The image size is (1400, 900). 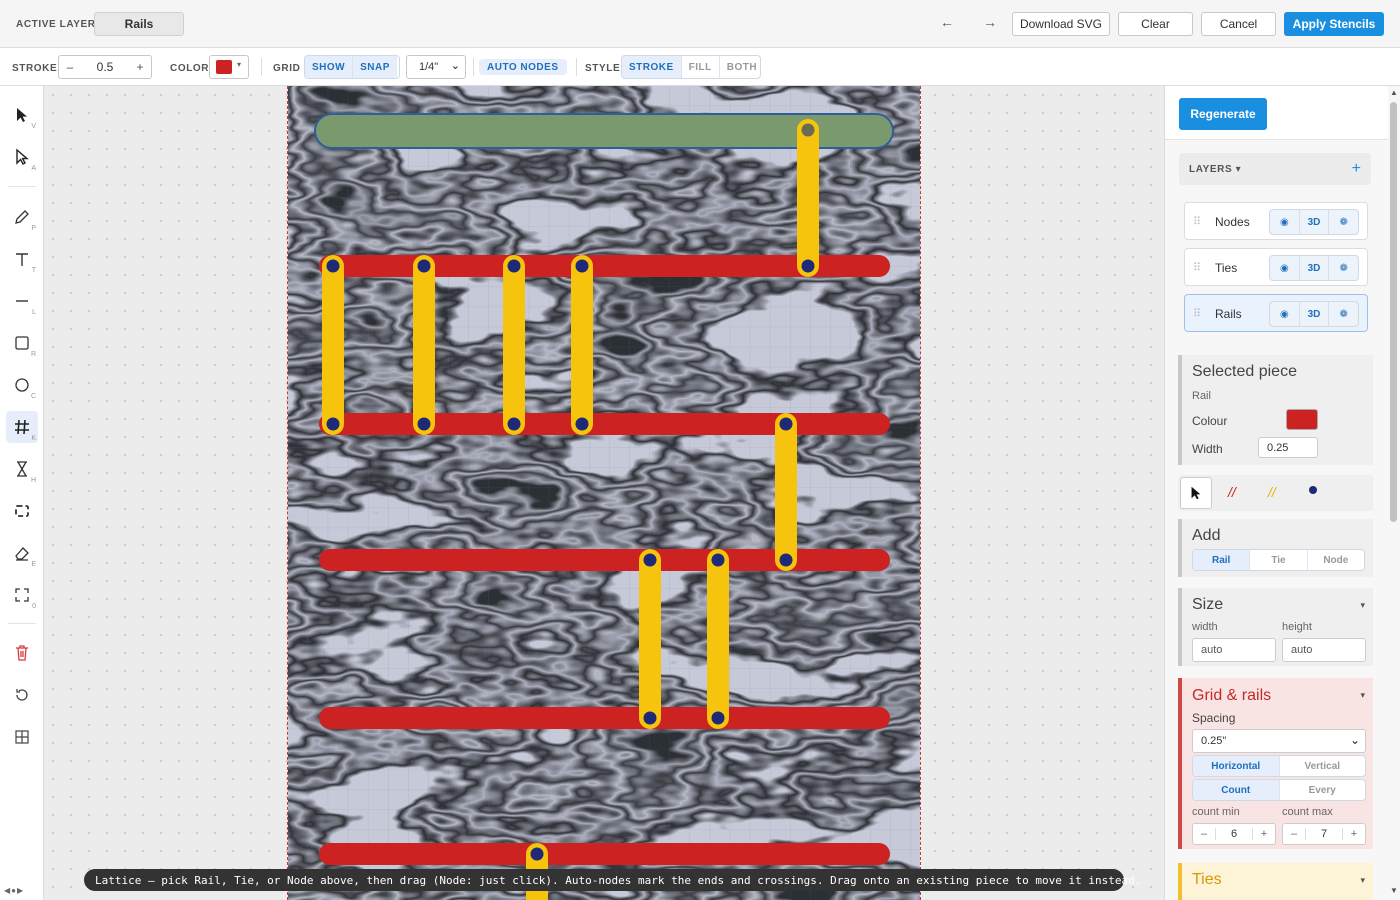 What do you see at coordinates (22, 653) in the screenshot?
I see `delete-tool-button` at bounding box center [22, 653].